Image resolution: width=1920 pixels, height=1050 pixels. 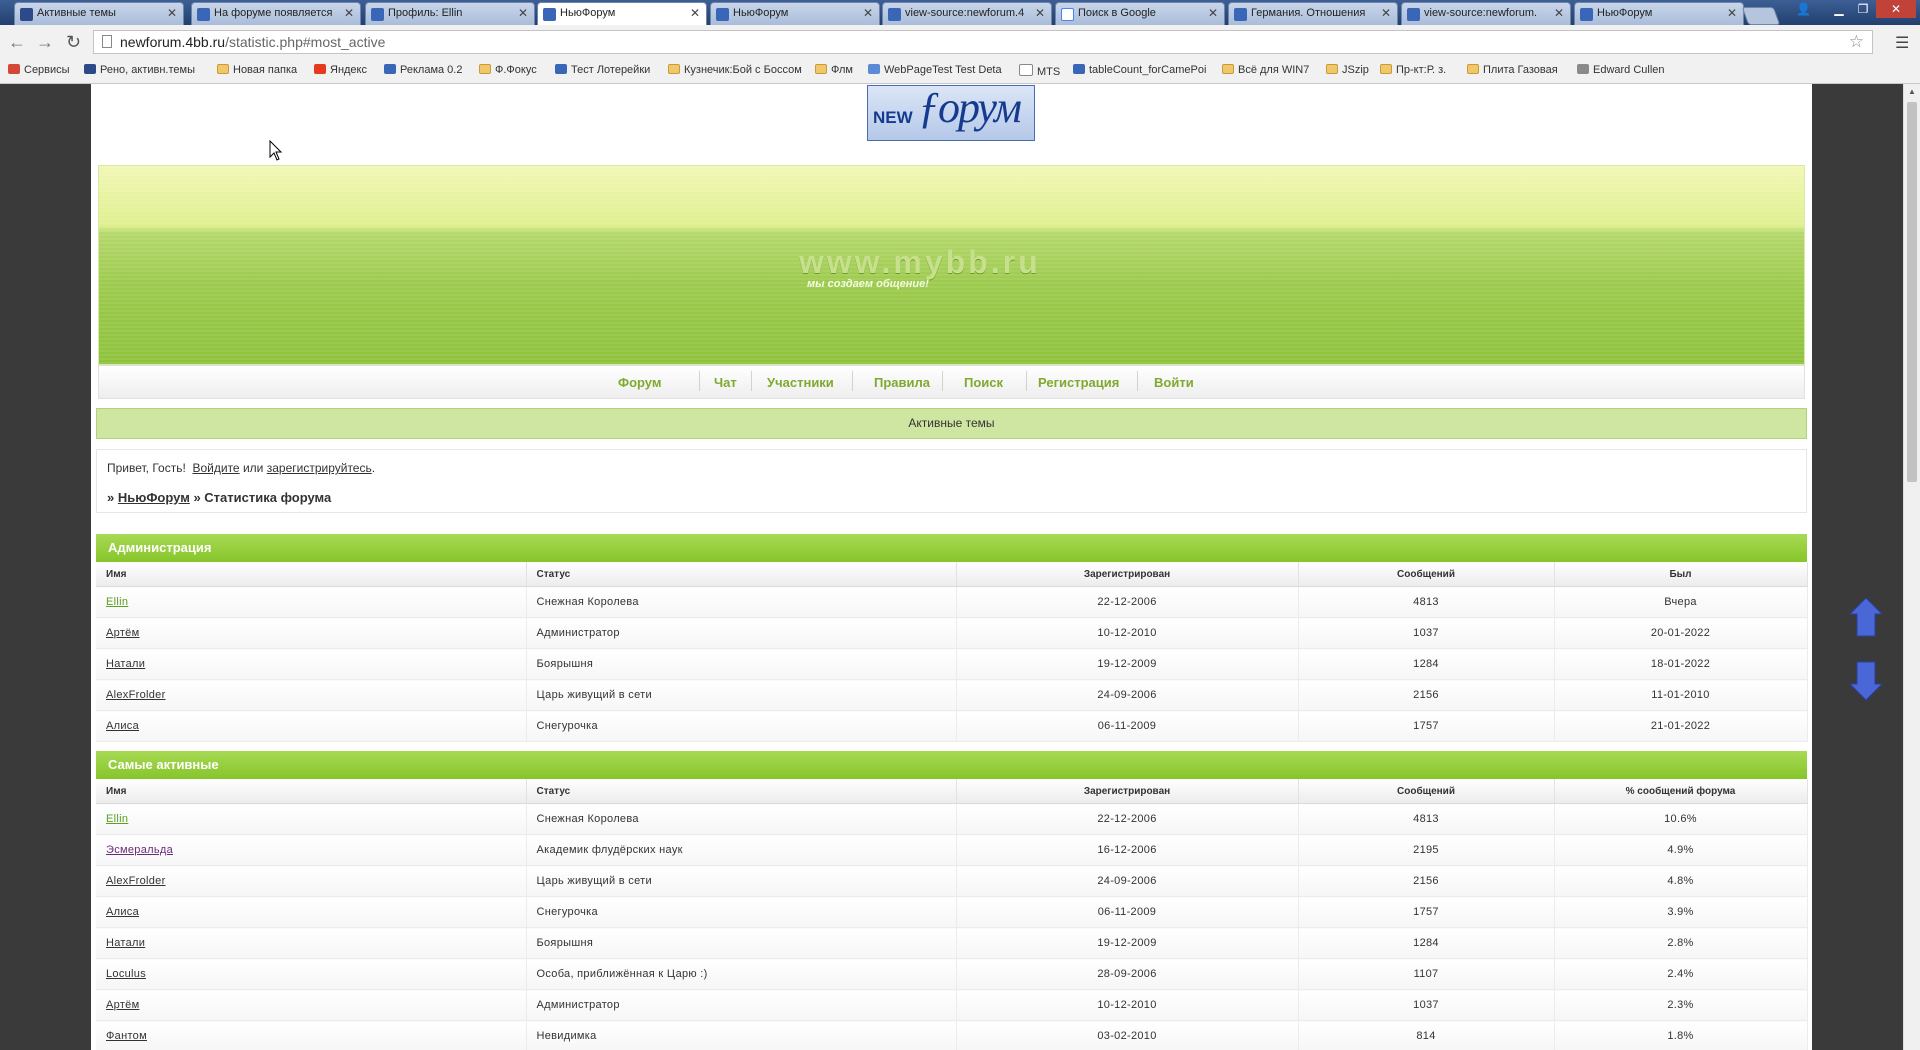 I want to click on bookmark-label: MTS, so click(x=1049, y=72).